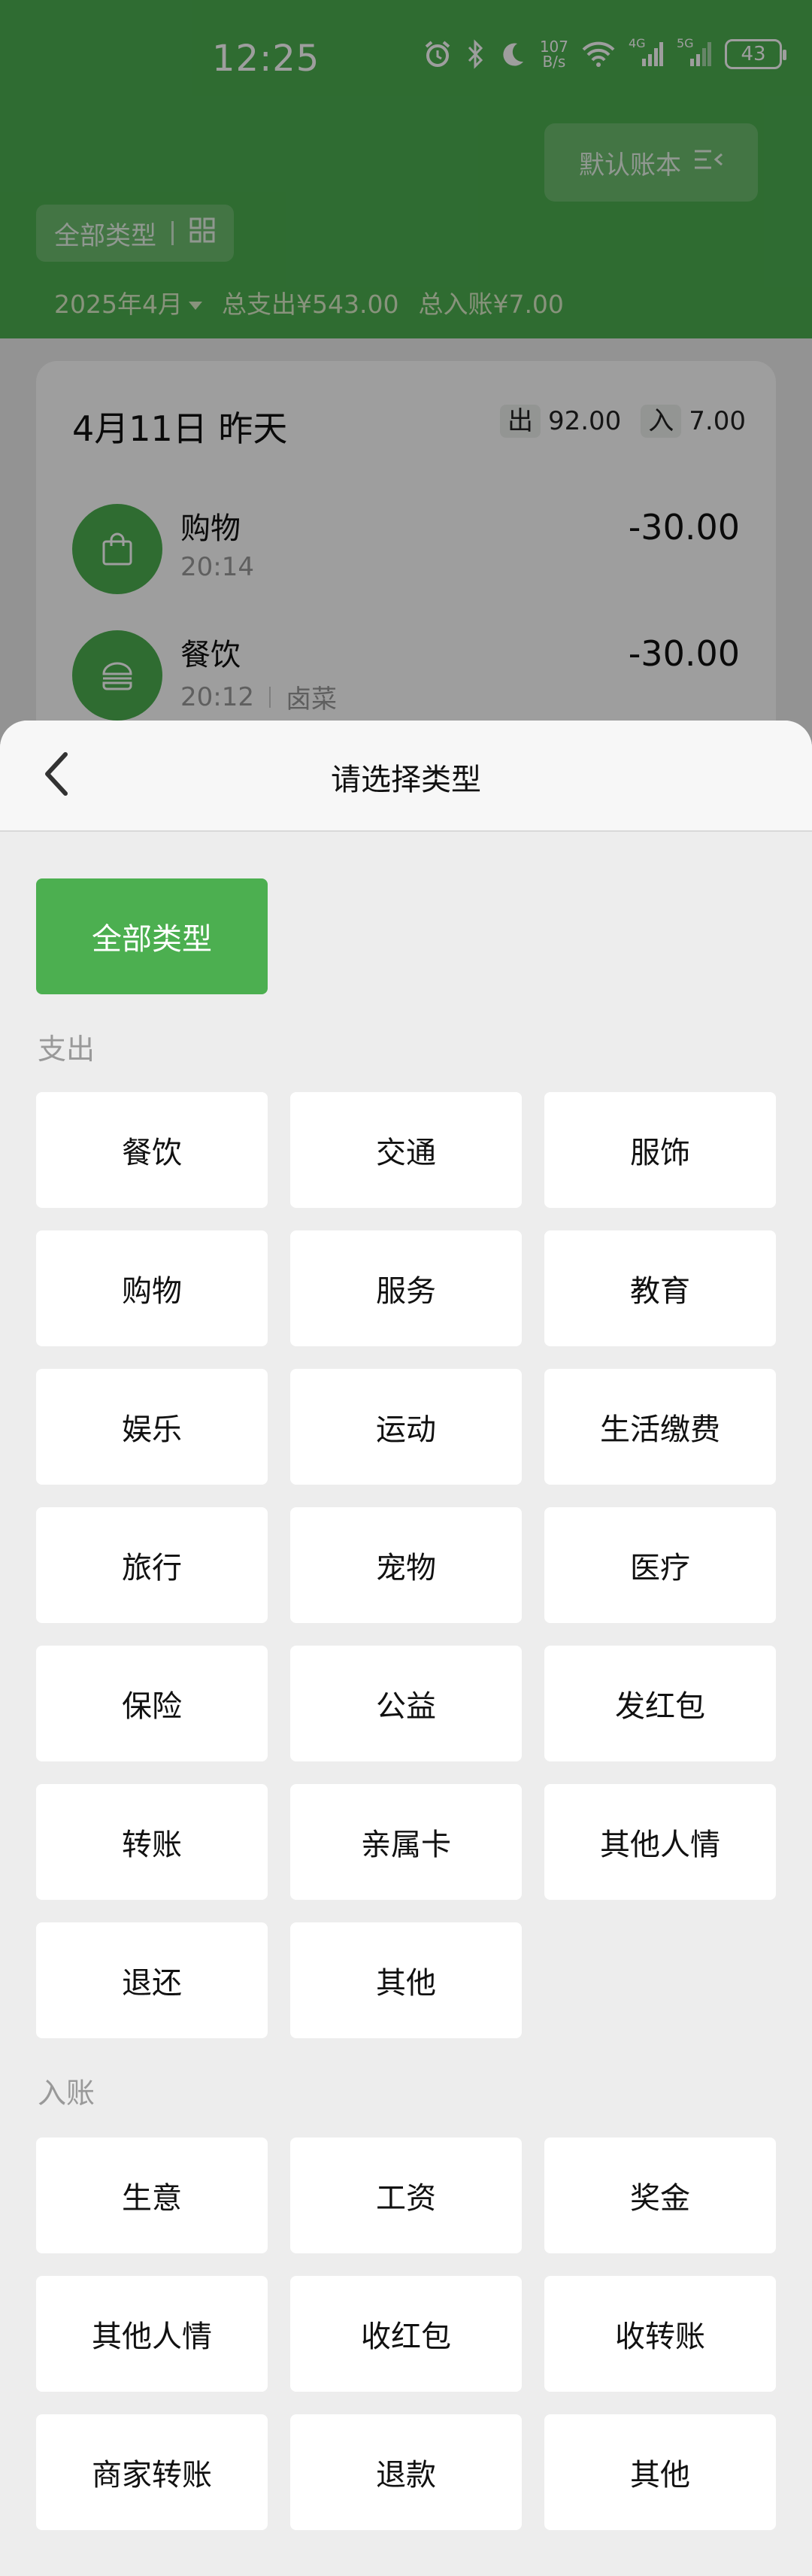 This screenshot has width=812, height=2576. I want to click on type-chip: 退还, so click(152, 1980).